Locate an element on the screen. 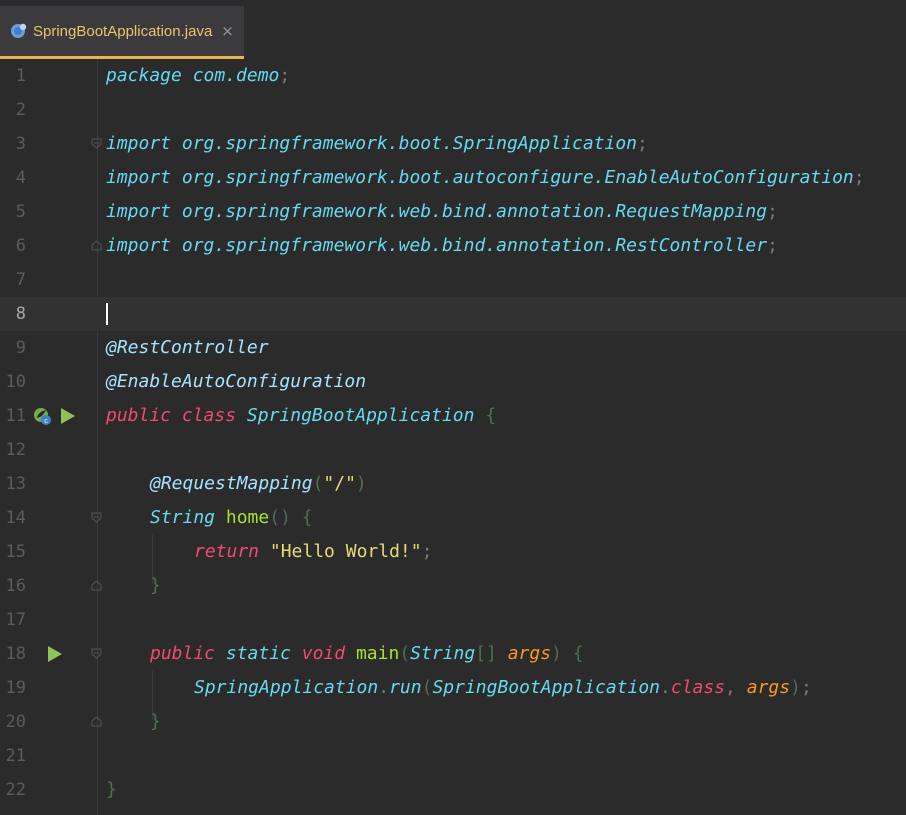 The width and height of the screenshot is (906, 815). code-text: @RestController is located at coordinates (187, 348).